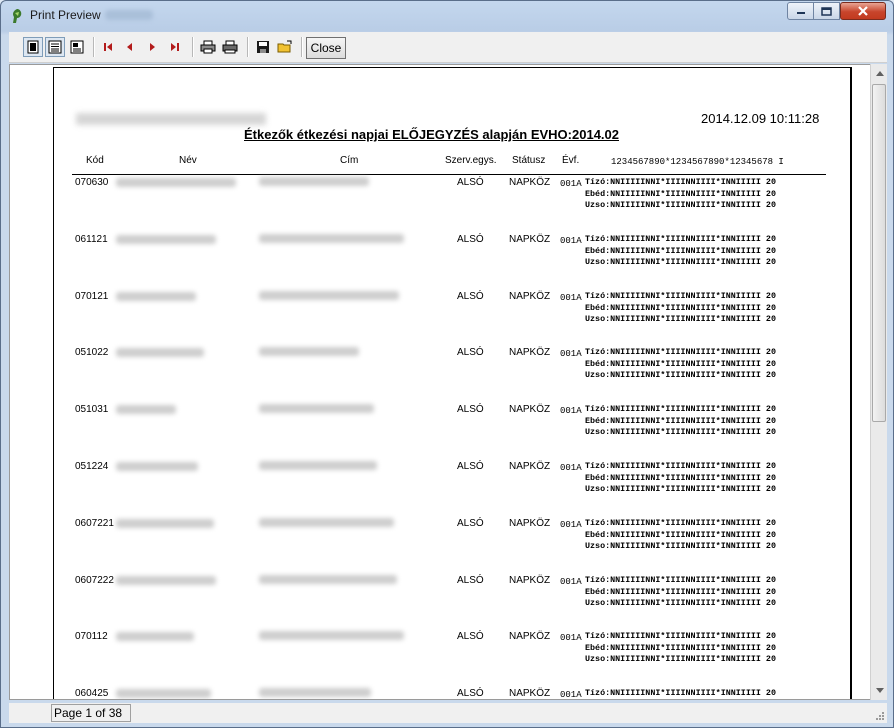 The height and width of the screenshot is (728, 894). What do you see at coordinates (91, 636) in the screenshot?
I see `row-kod: 070112` at bounding box center [91, 636].